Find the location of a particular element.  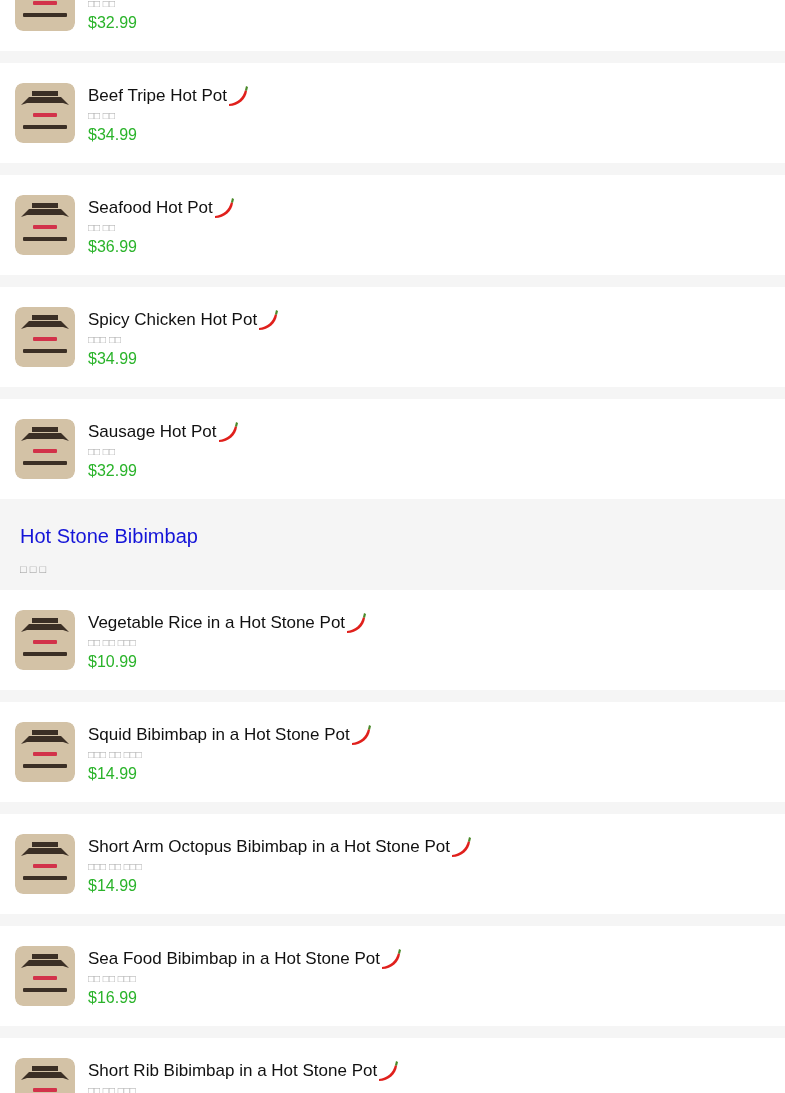

dish-korean-name: □□□ □□ is located at coordinates (105, 340).